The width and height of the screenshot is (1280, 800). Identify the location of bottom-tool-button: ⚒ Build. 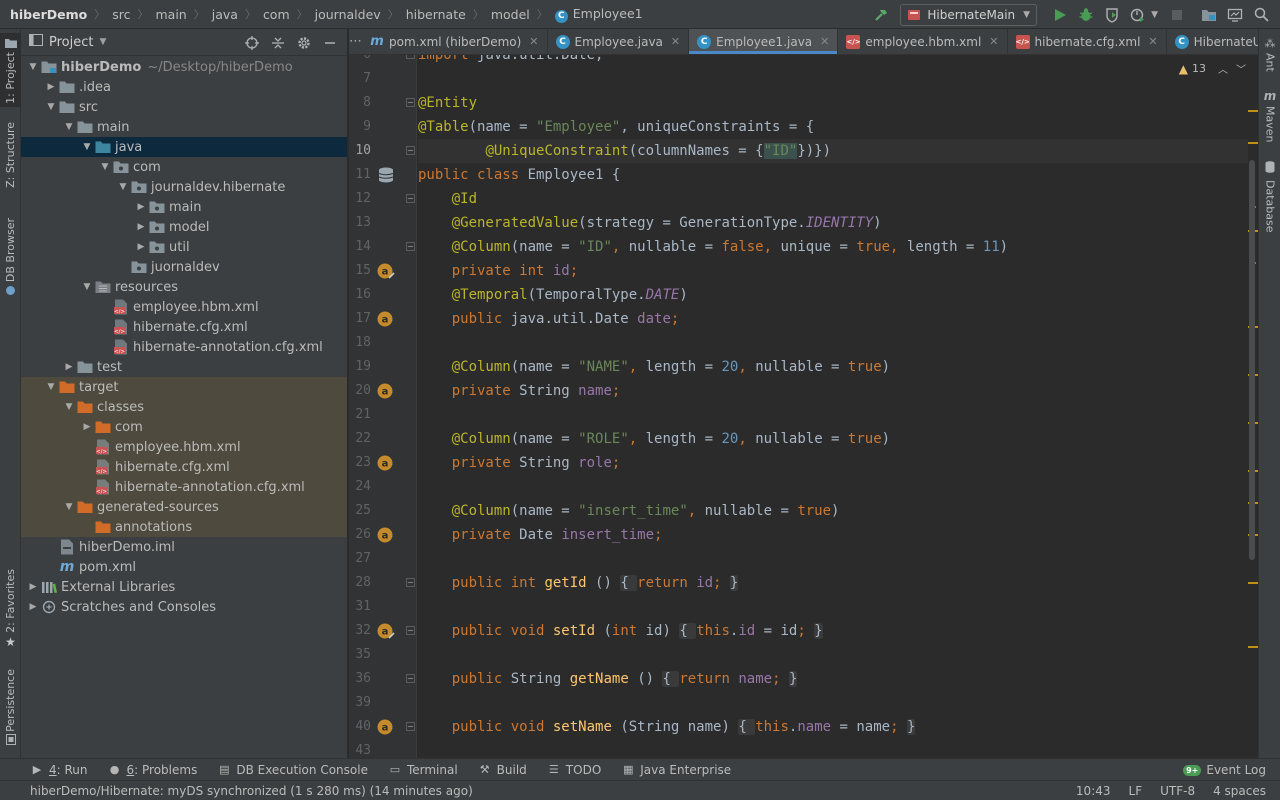
(502, 770).